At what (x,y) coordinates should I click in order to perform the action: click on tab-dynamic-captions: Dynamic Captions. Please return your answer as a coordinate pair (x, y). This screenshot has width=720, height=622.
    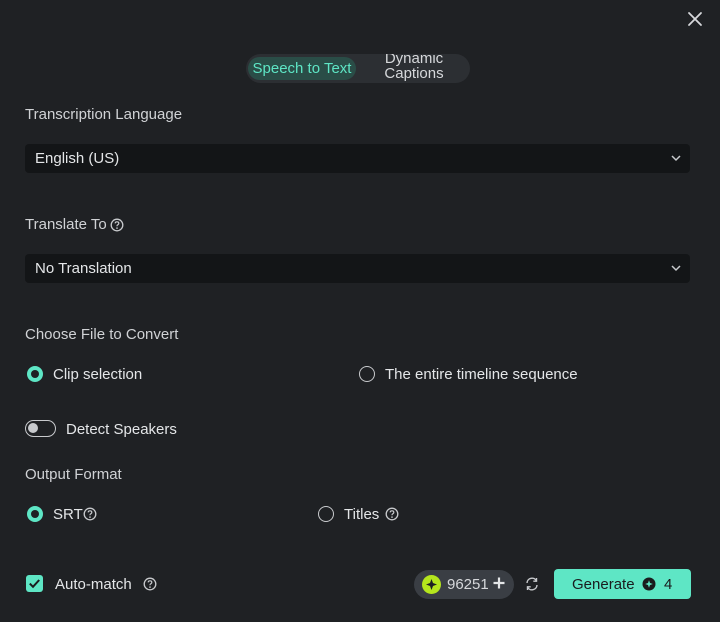
    Looking at the image, I should click on (414, 67).